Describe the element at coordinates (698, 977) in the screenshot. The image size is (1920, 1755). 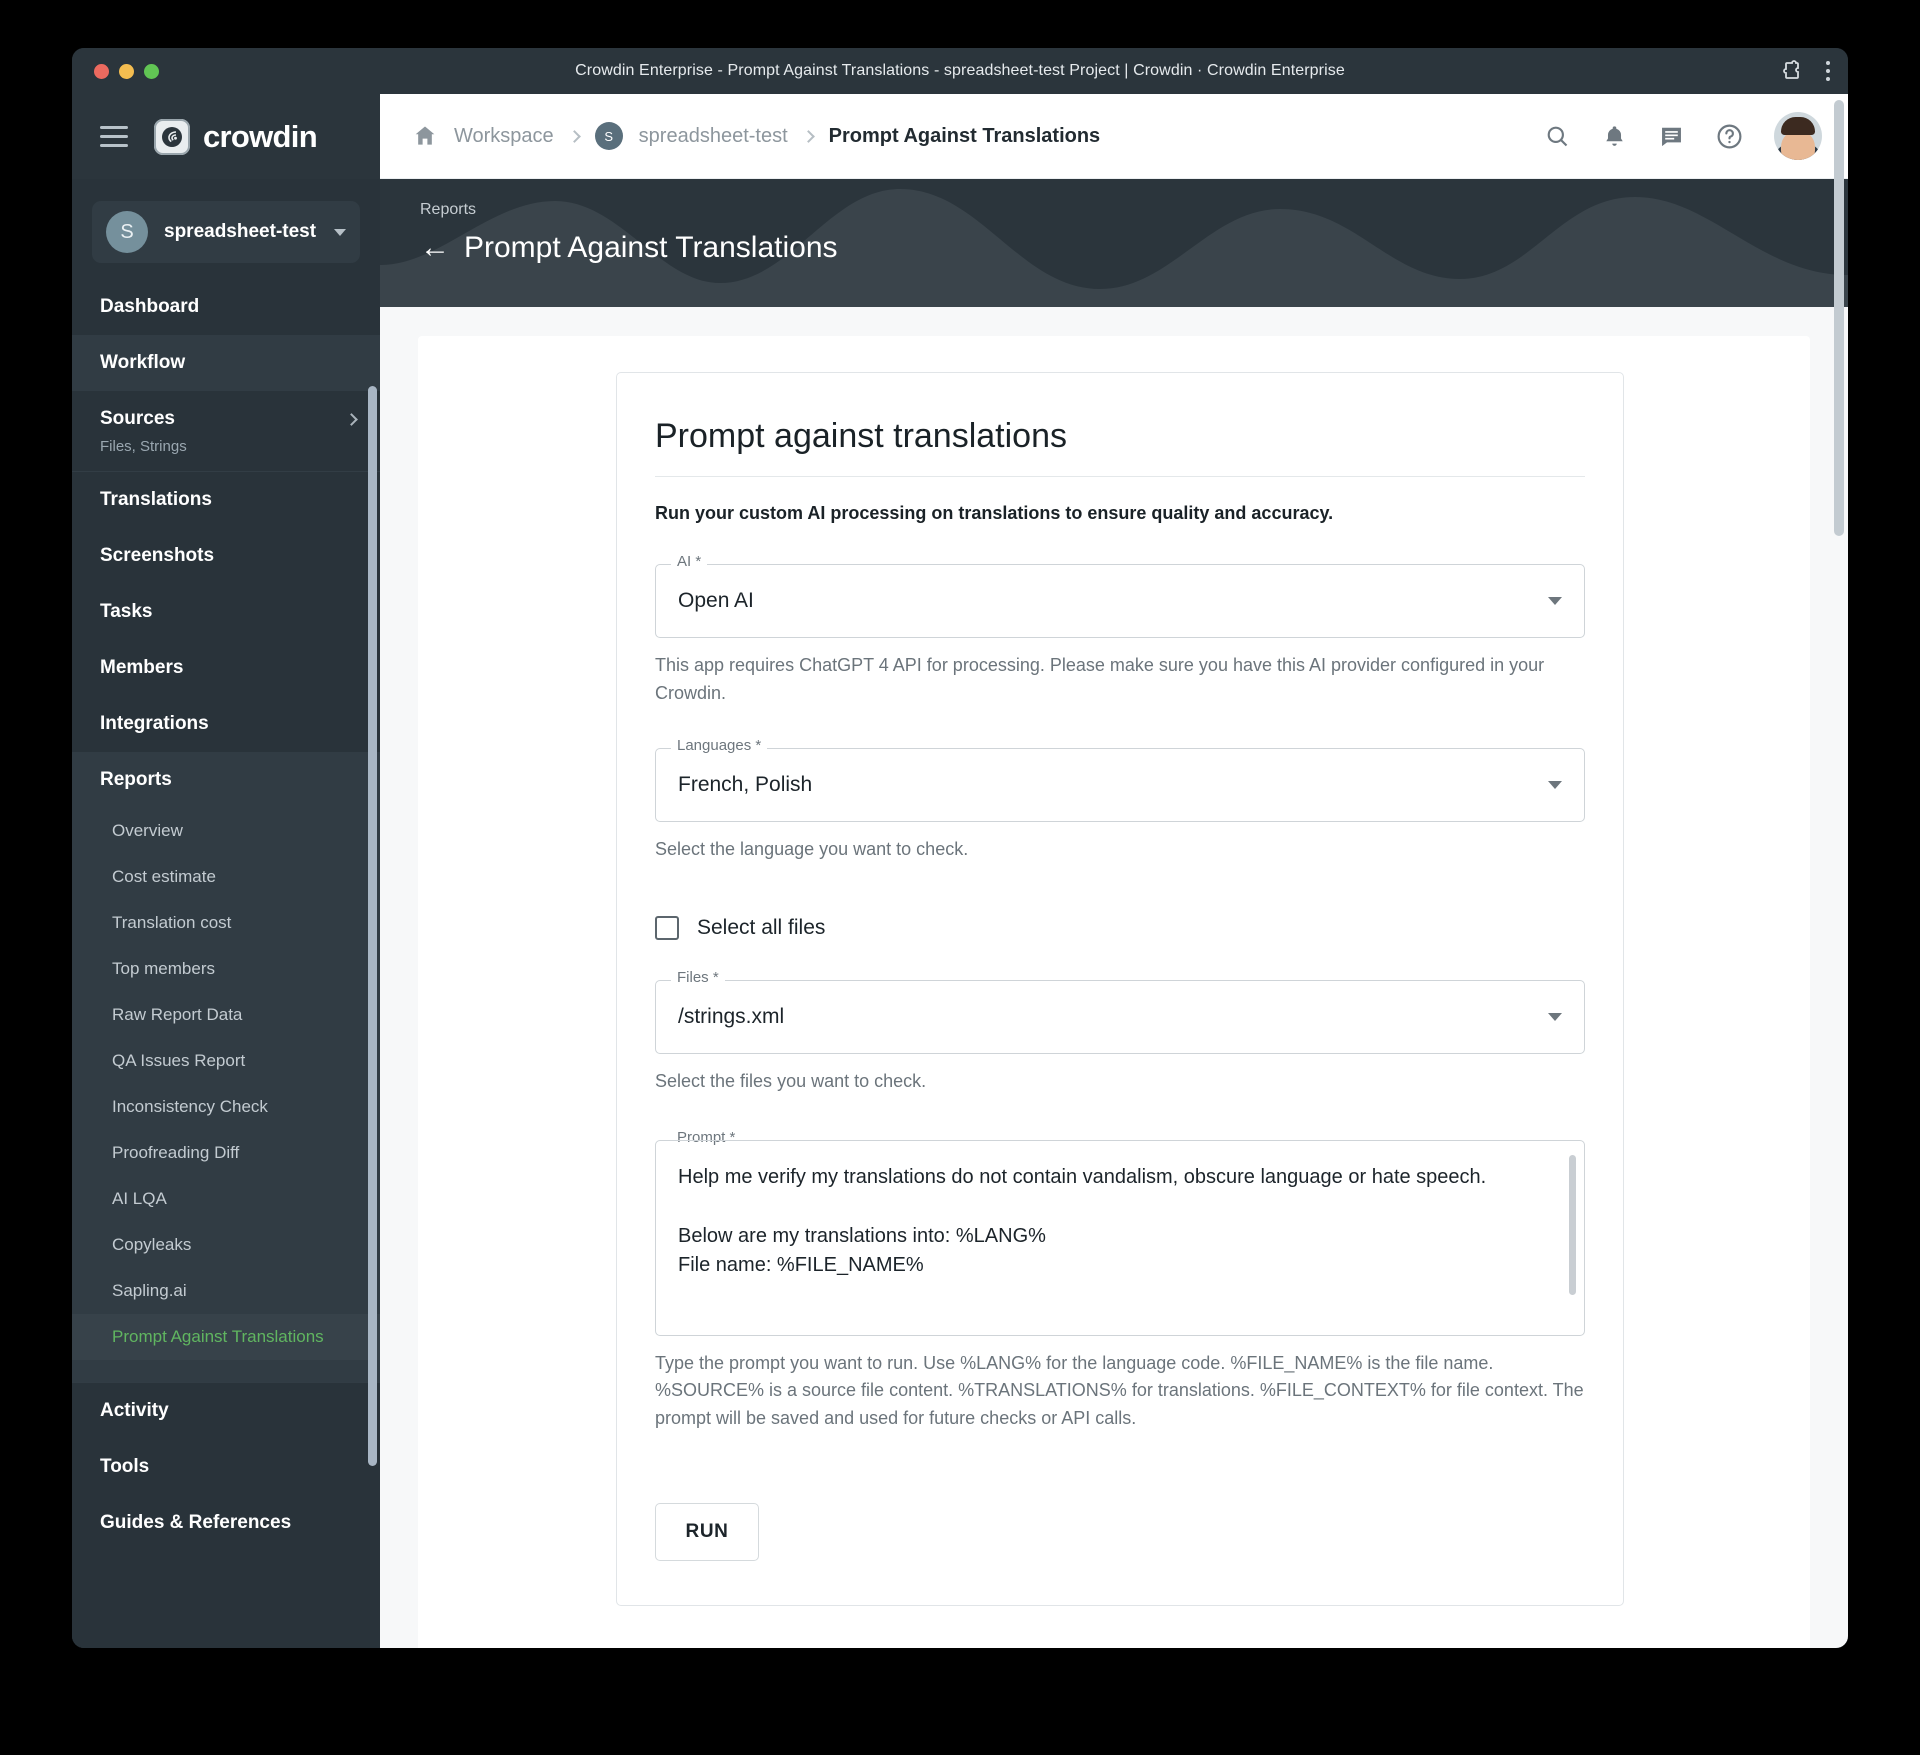
I see `files-field-legend: Files *` at that location.